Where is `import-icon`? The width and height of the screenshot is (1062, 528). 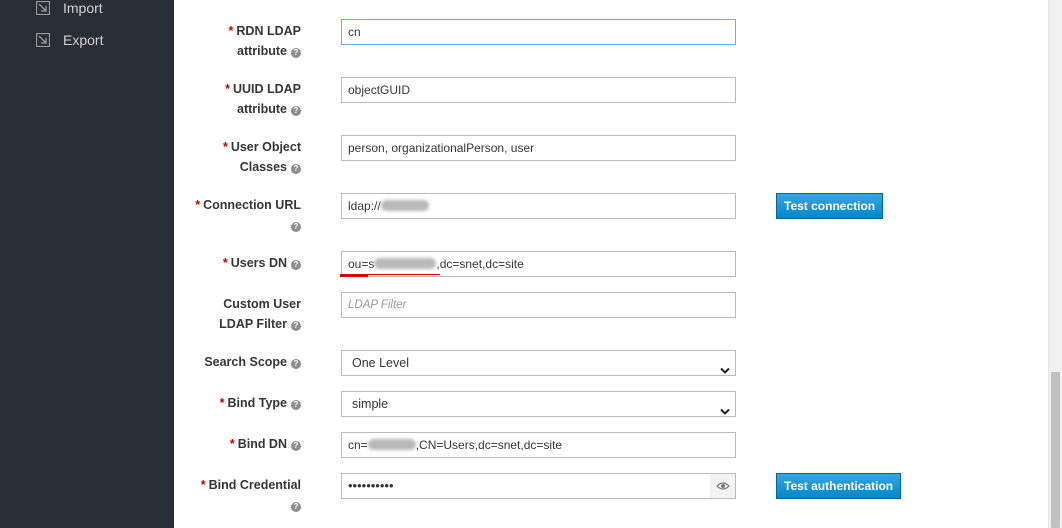
import-icon is located at coordinates (43, 8).